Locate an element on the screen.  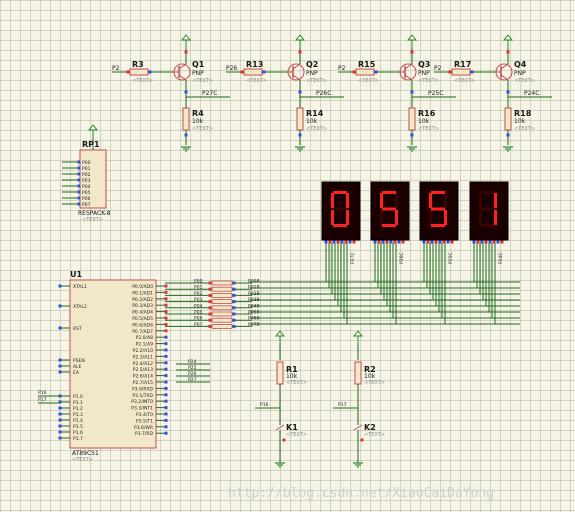
pushbutton-icon is located at coordinates (358, 427).